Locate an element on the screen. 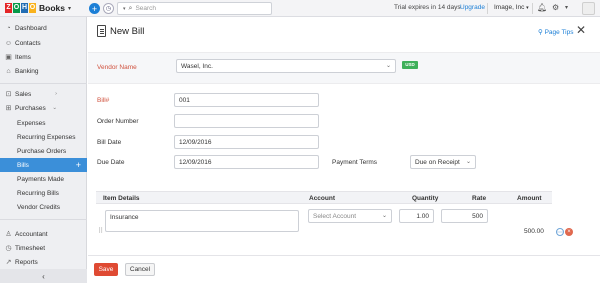  app-logo: Z O H O Books ▾ is located at coordinates (38, 8).